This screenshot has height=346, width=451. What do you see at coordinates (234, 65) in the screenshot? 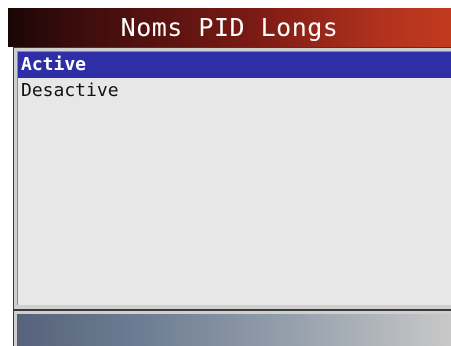
I see `menu-item-active: Active` at bounding box center [234, 65].